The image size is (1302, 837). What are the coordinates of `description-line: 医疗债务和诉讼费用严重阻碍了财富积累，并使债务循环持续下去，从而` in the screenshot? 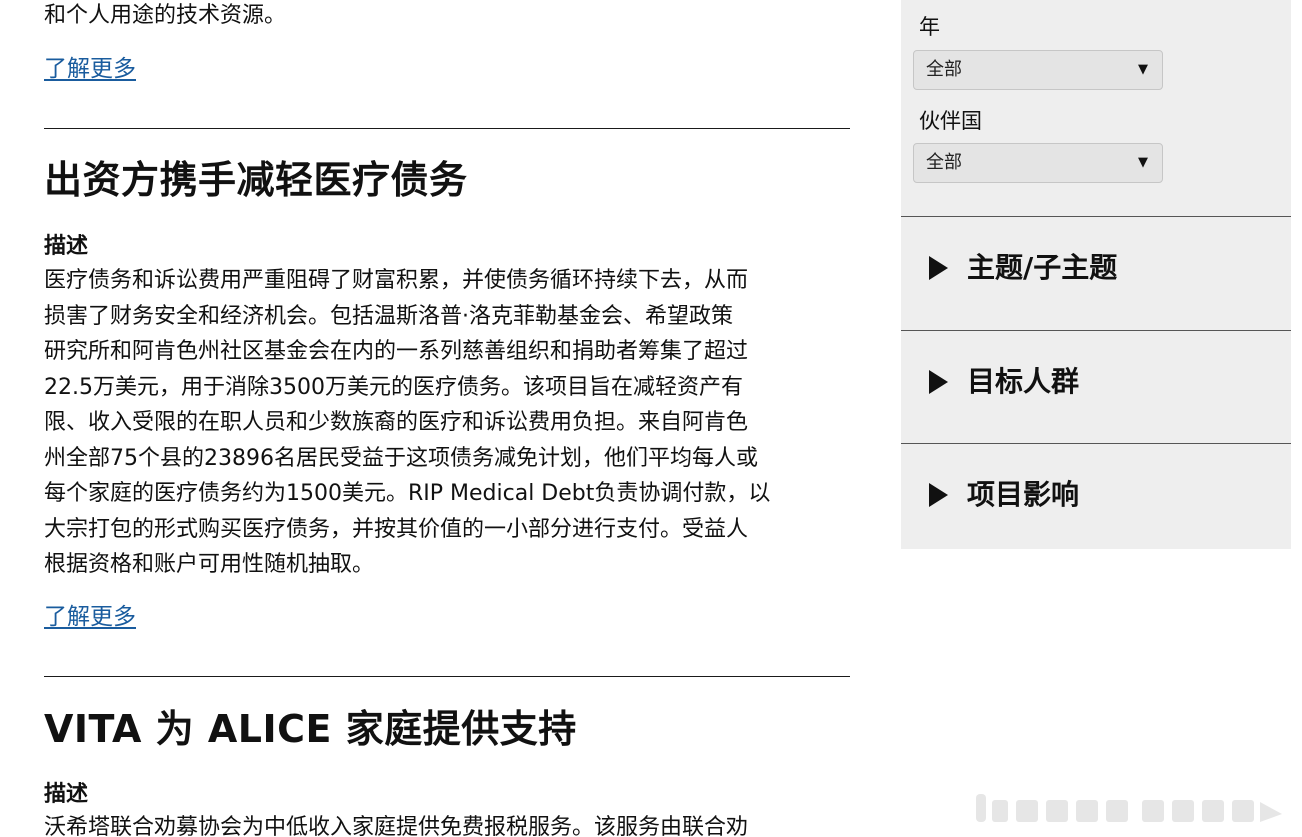 It's located at (396, 280).